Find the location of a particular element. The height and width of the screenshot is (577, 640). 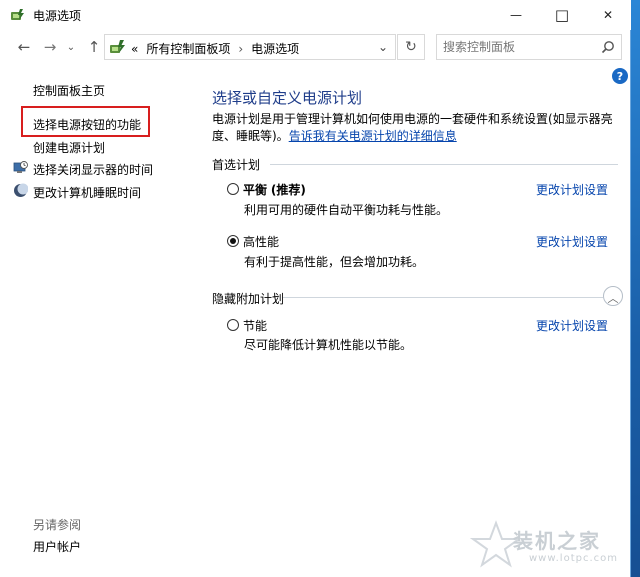

title-bar: 电源选项 — □ ✕ is located at coordinates (315, 15).